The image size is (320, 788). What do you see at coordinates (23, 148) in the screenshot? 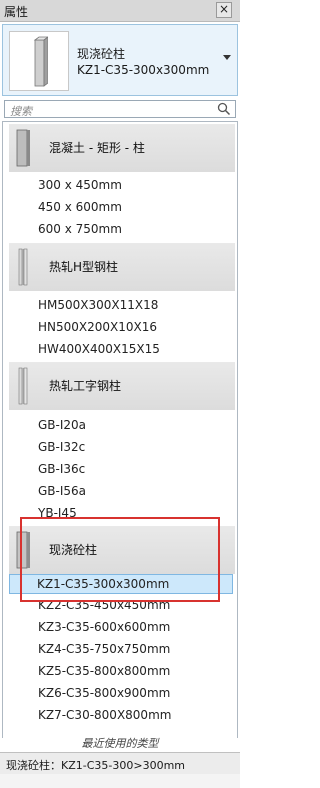
I see `concrete-column-icon` at bounding box center [23, 148].